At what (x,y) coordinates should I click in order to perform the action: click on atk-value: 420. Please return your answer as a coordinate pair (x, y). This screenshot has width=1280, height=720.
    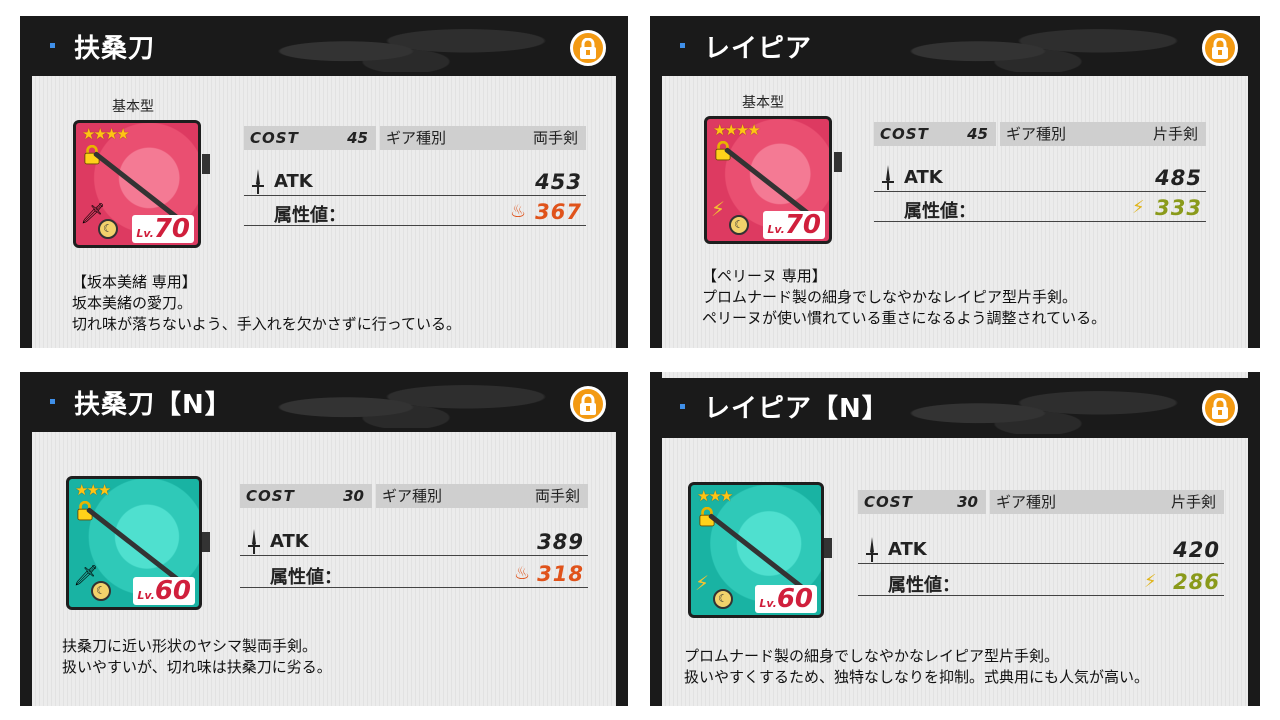
    Looking at the image, I should click on (1196, 550).